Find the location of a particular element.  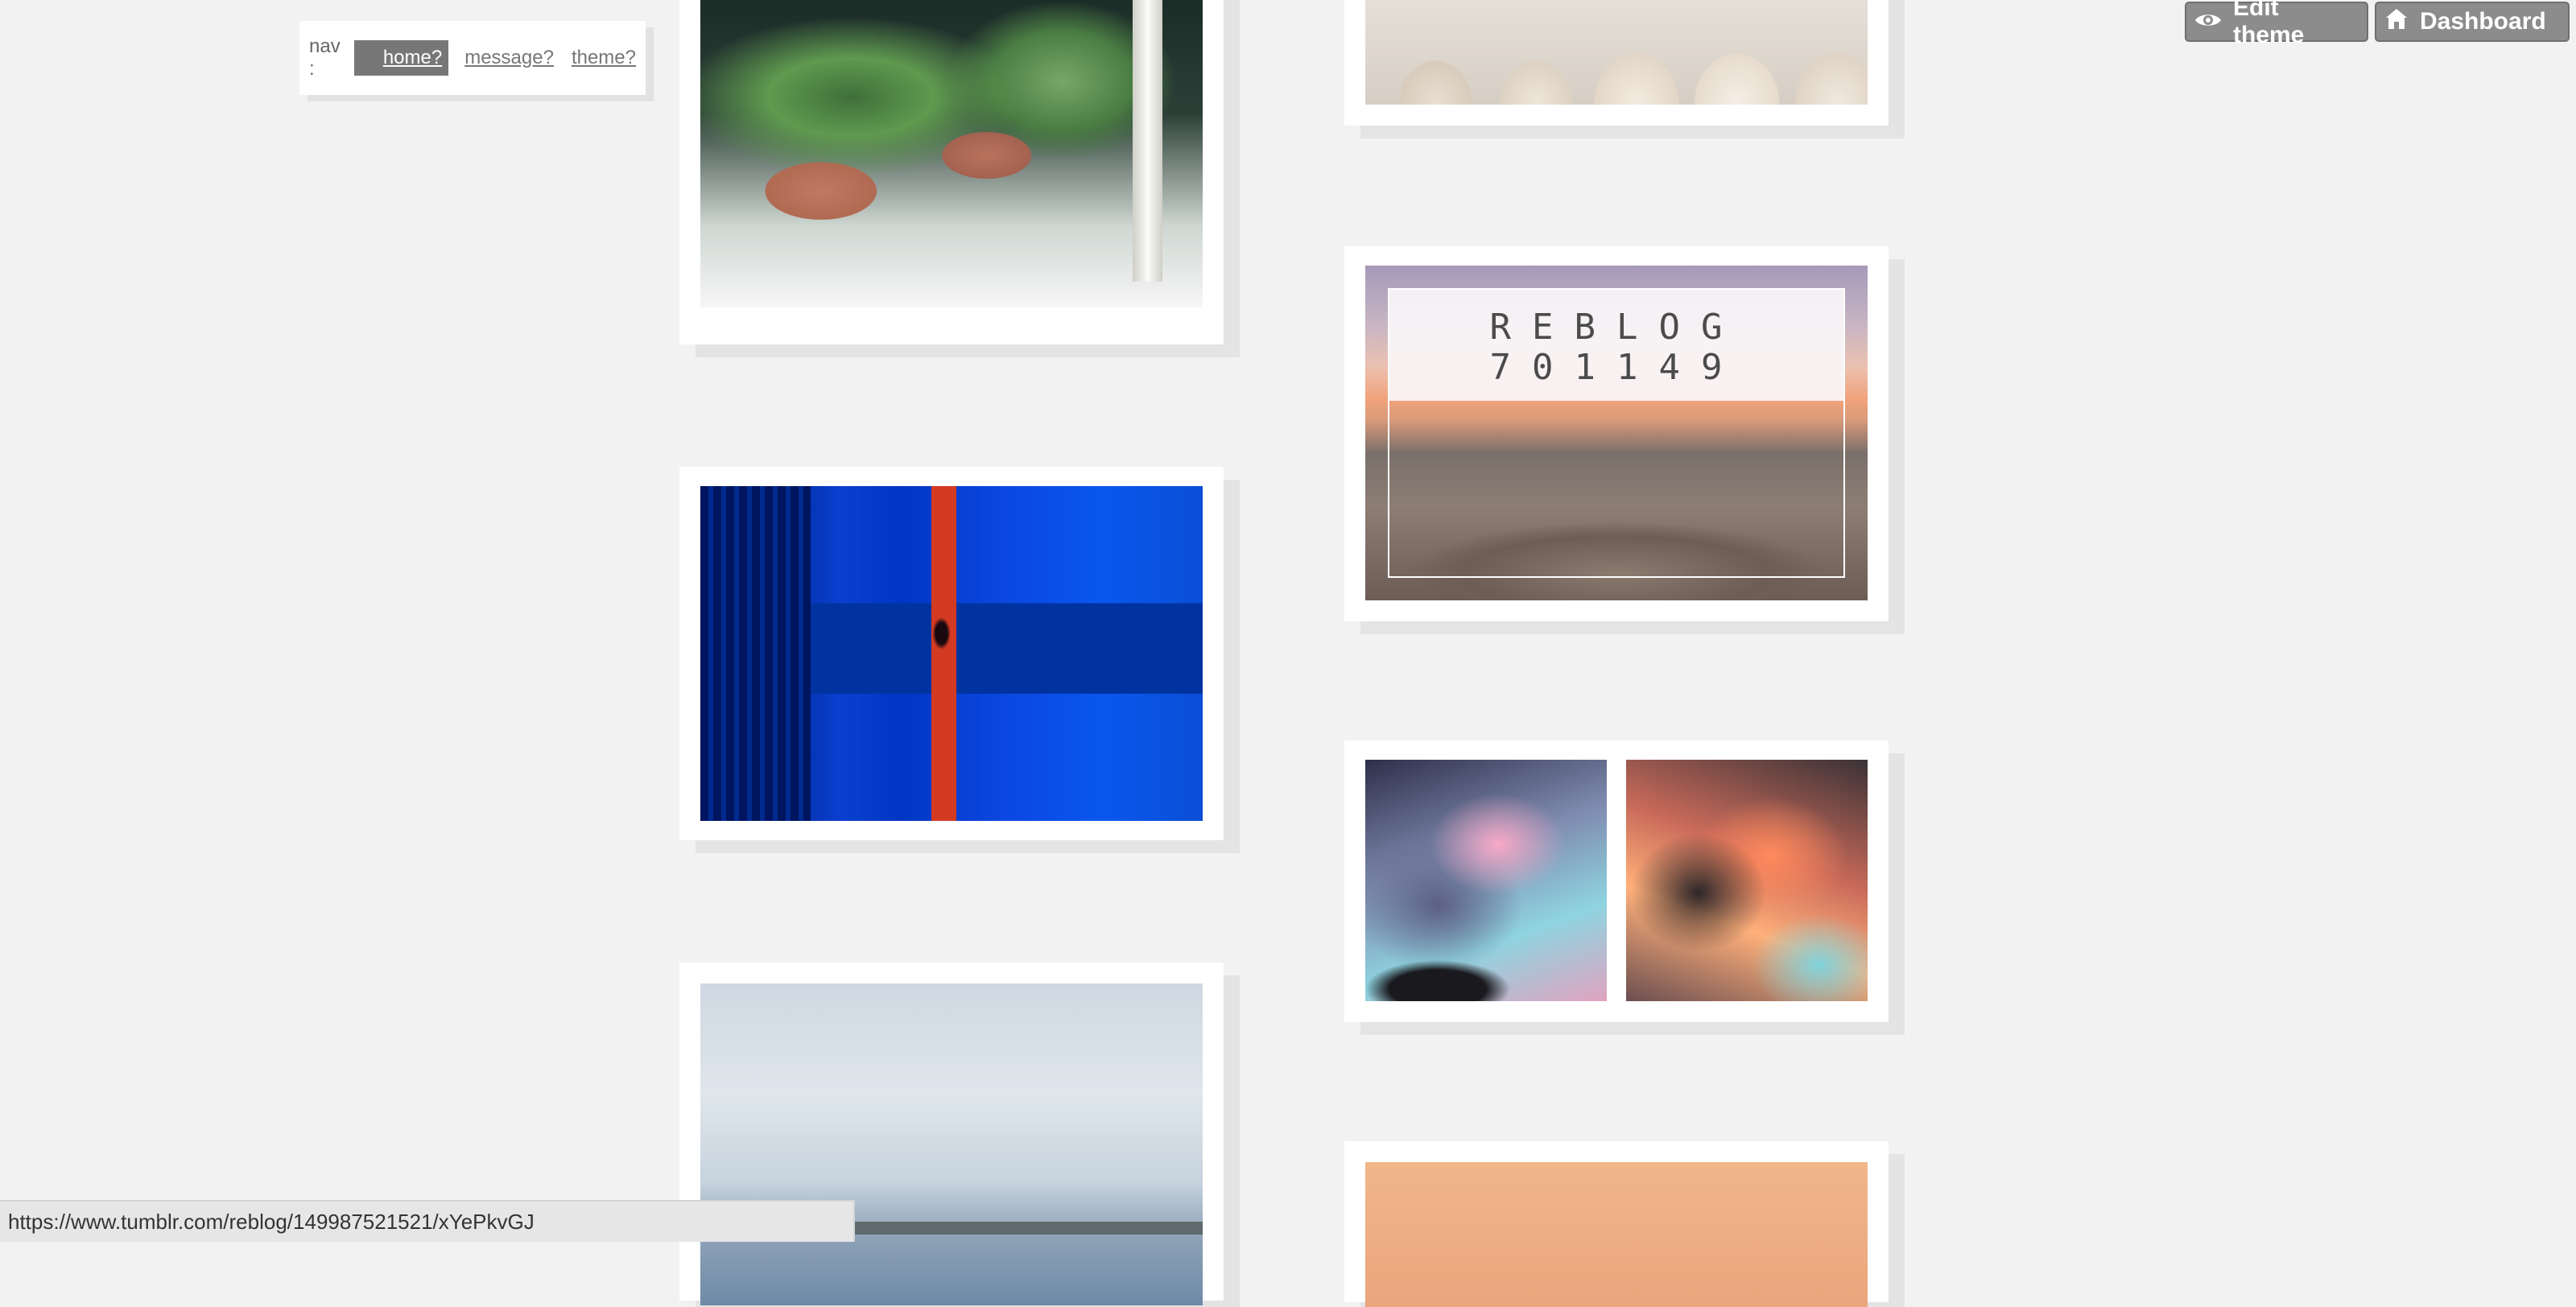

dashboard-button: Dashboard is located at coordinates (2472, 22).